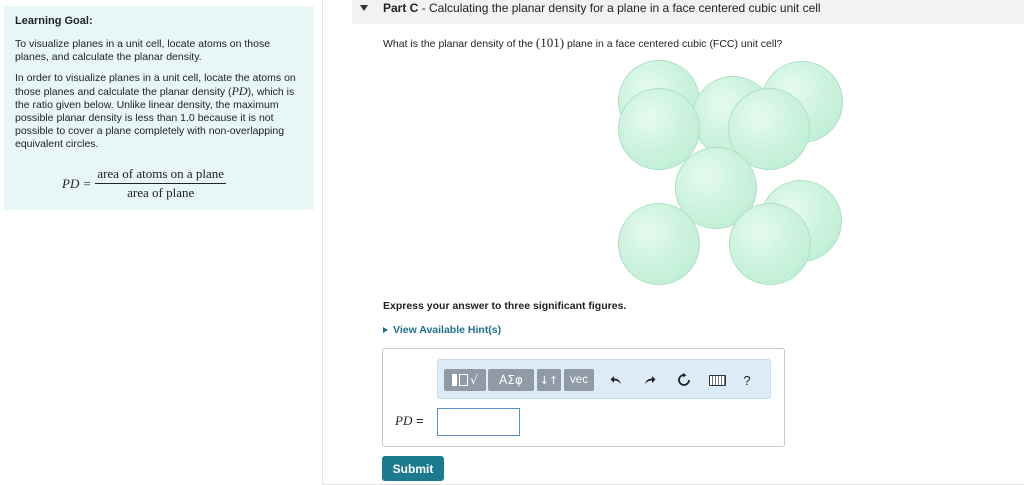 This screenshot has width=1024, height=485. What do you see at coordinates (161, 192) in the screenshot?
I see `formula-denominator: area of plane` at bounding box center [161, 192].